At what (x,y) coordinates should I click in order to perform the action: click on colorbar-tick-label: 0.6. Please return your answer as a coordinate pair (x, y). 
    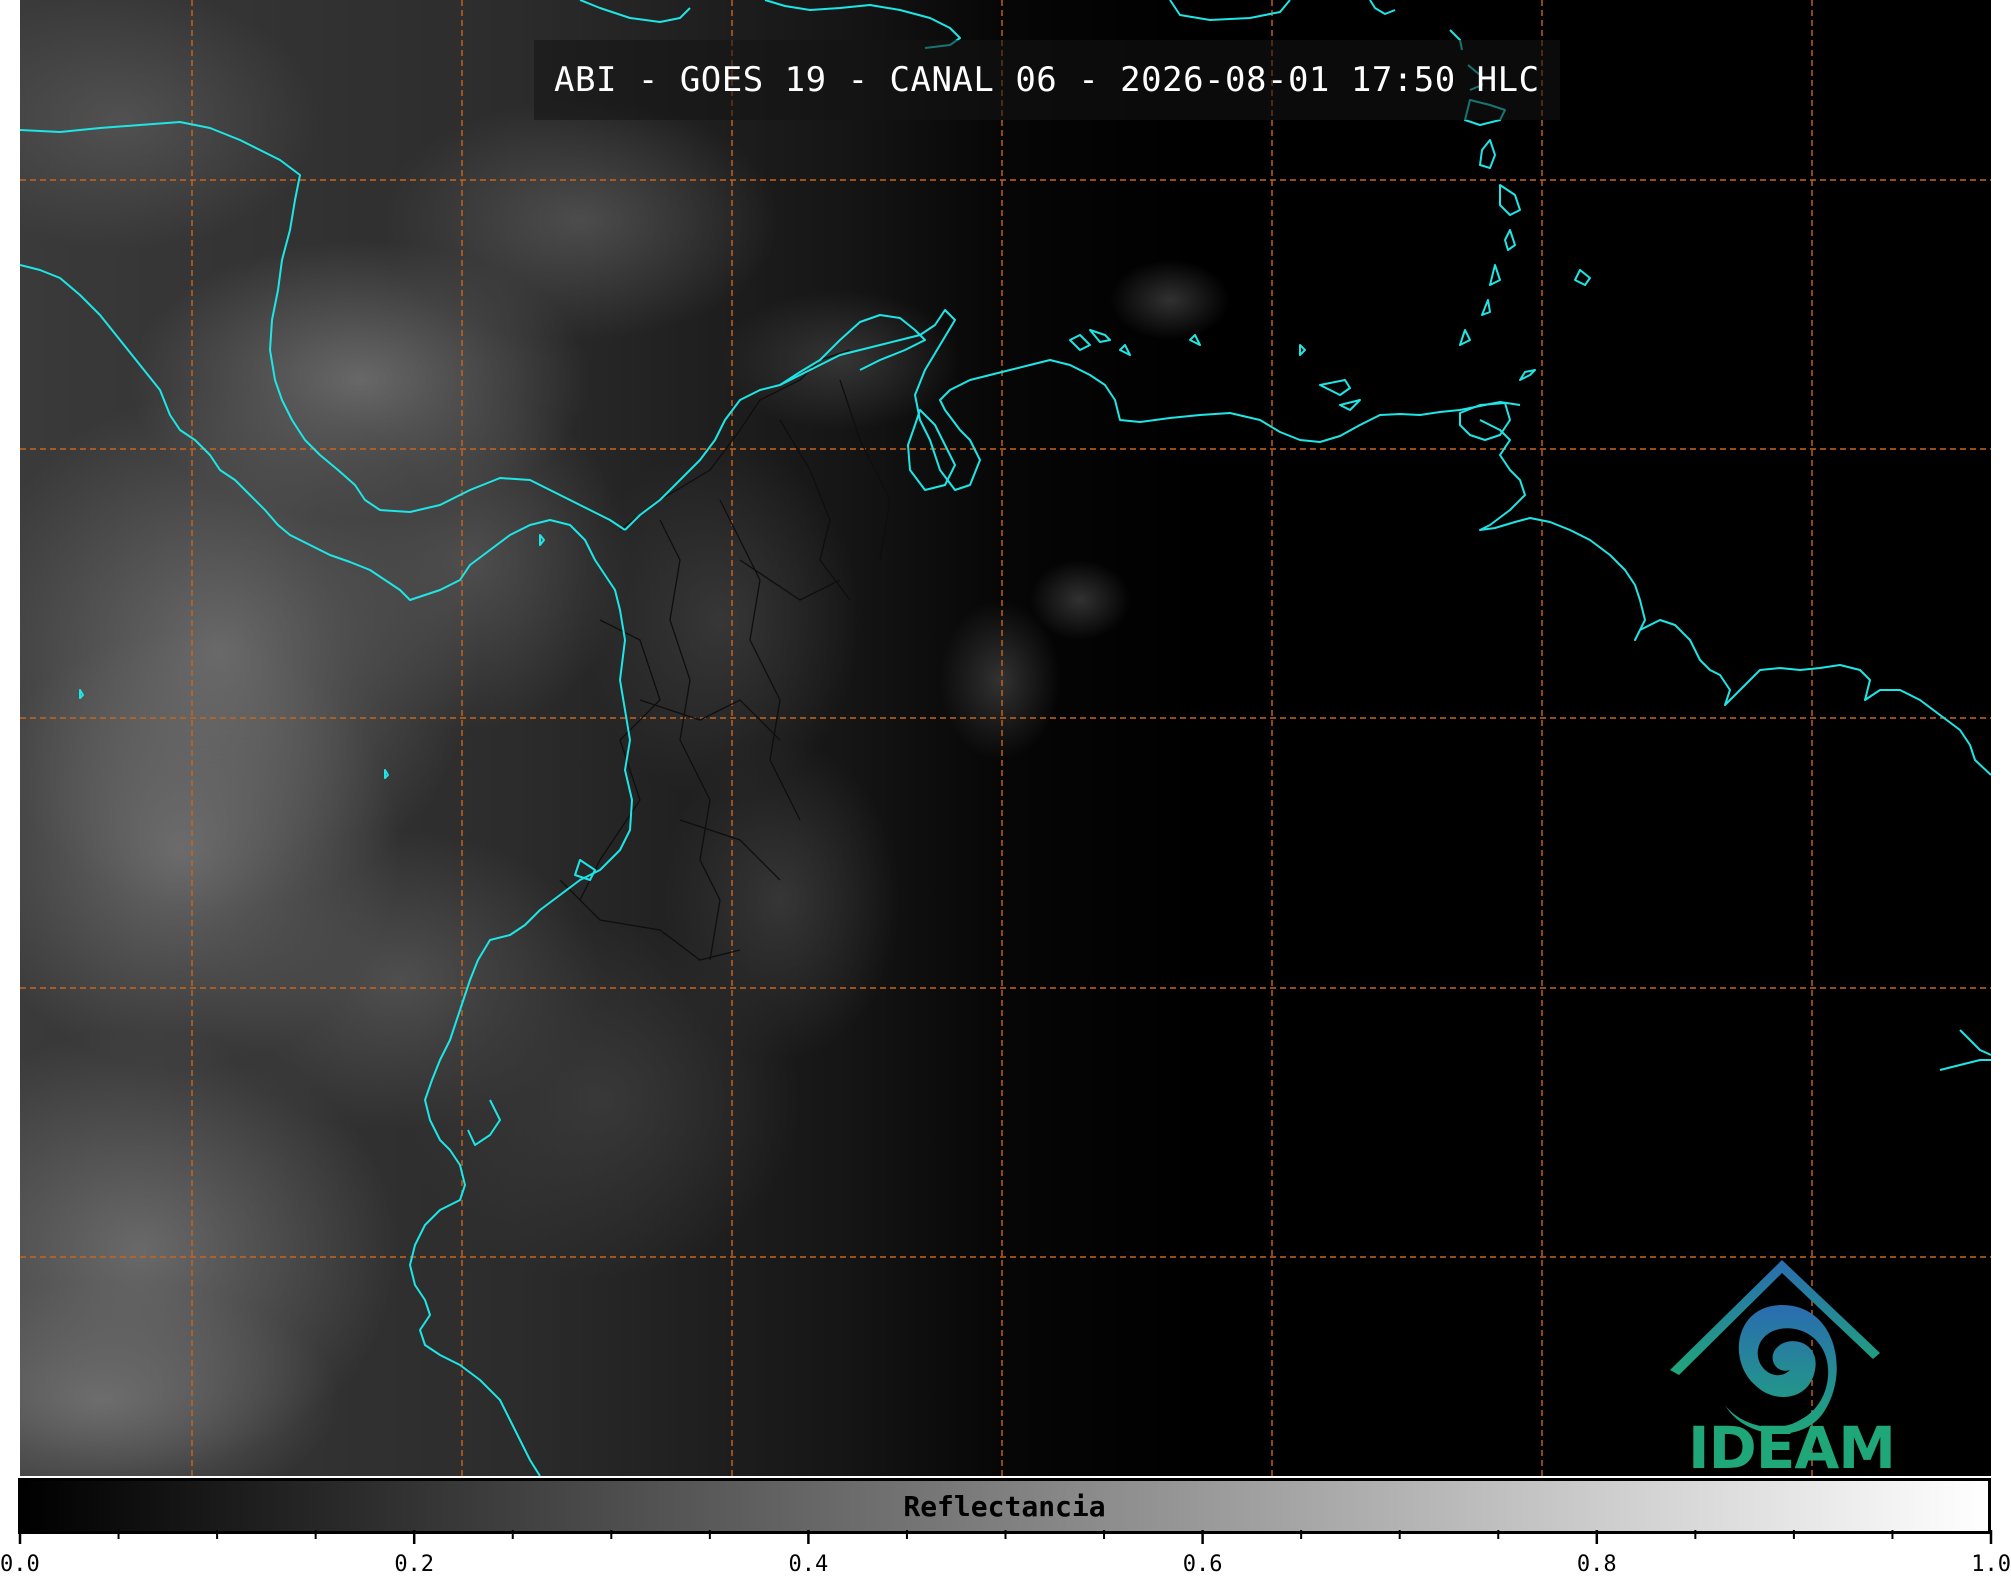
    Looking at the image, I should click on (1202, 1564).